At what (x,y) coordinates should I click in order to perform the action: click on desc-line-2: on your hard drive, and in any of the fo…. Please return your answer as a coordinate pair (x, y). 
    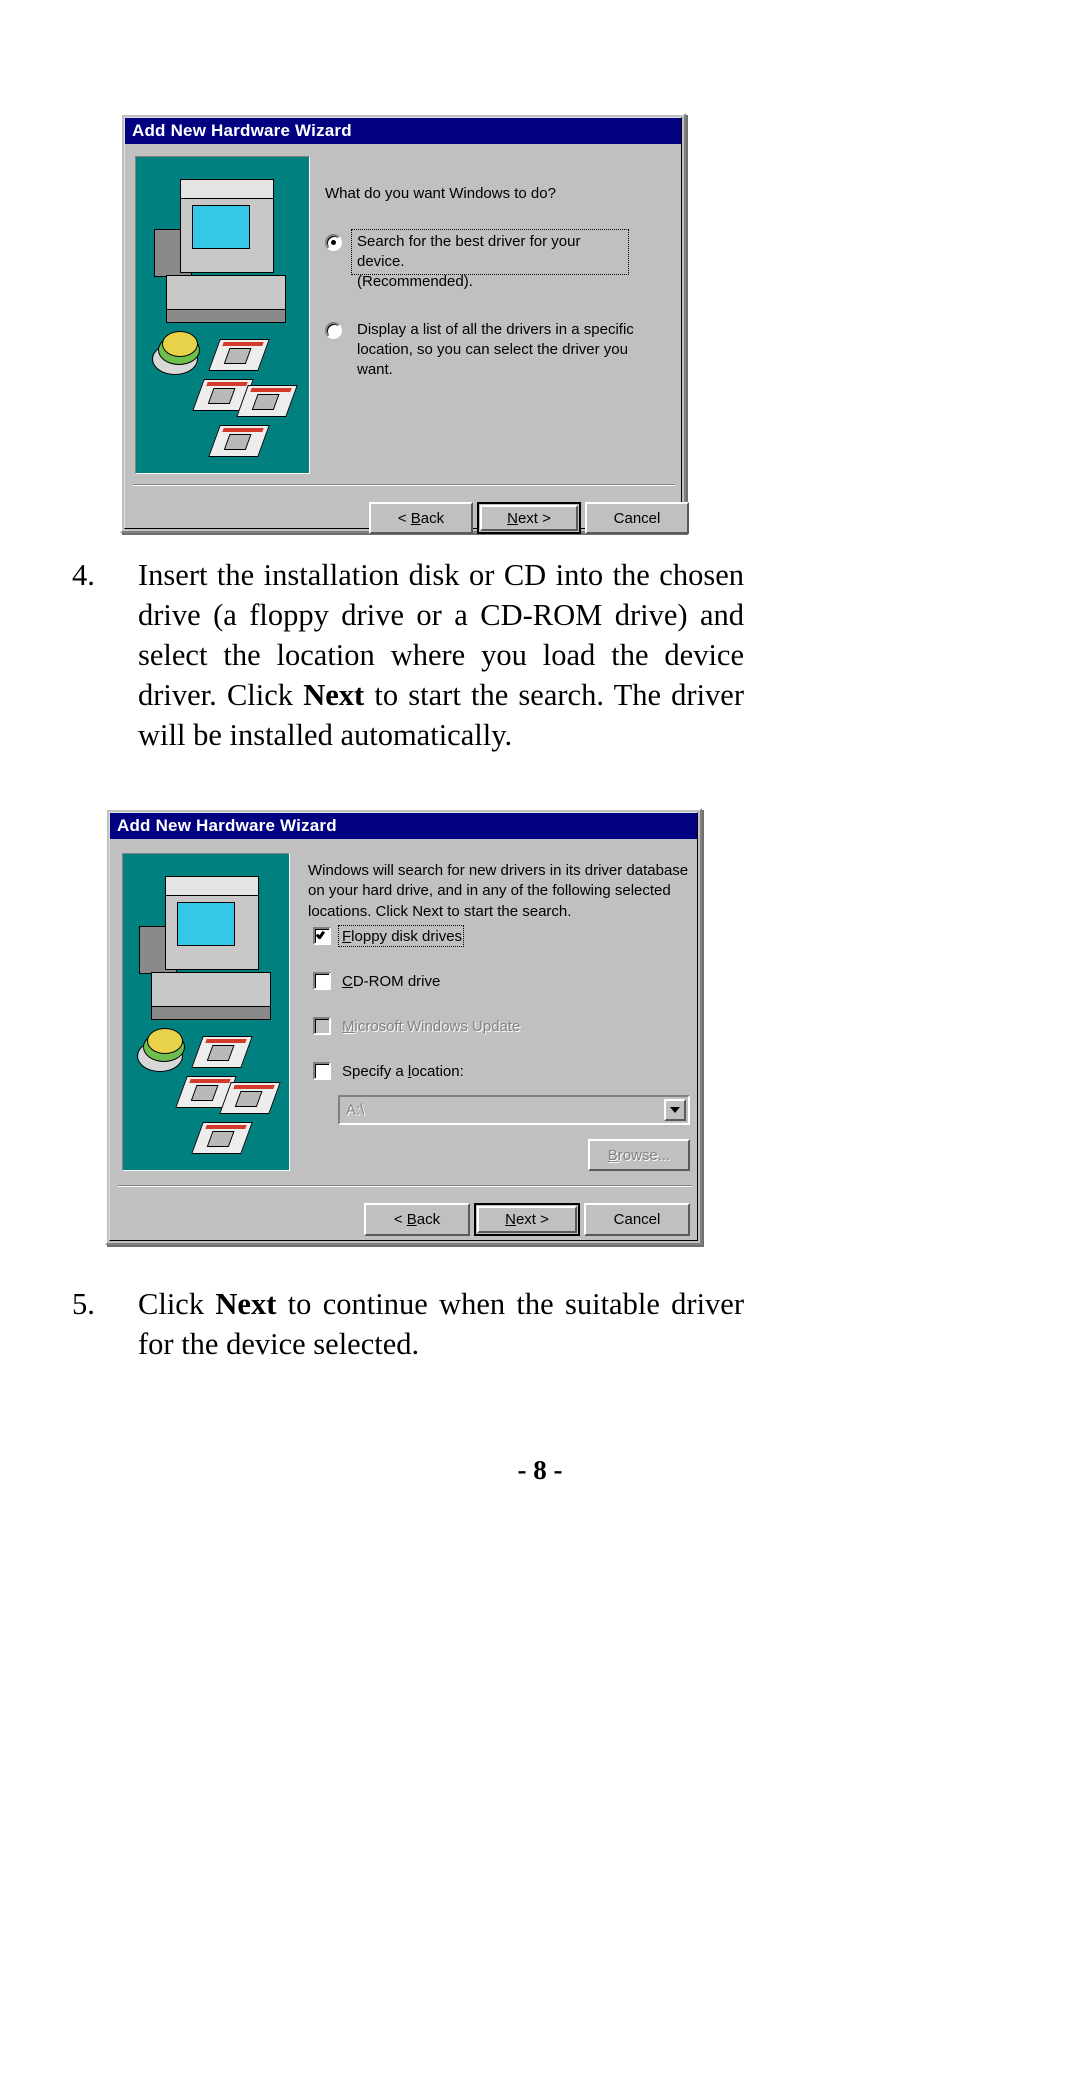
    Looking at the image, I should click on (489, 891).